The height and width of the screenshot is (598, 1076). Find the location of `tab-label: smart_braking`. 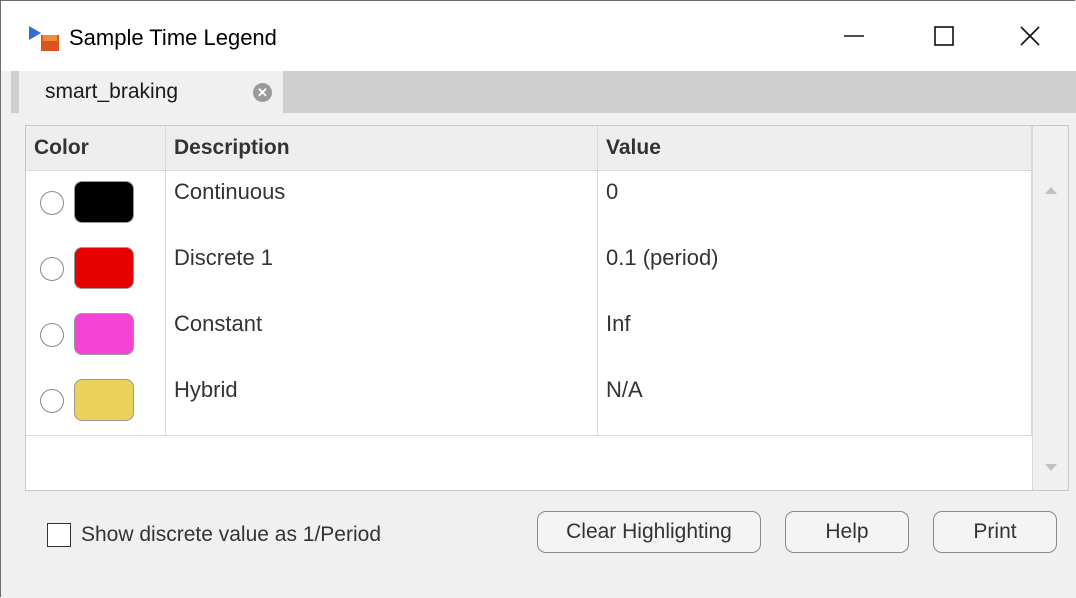

tab-label: smart_braking is located at coordinates (112, 91).